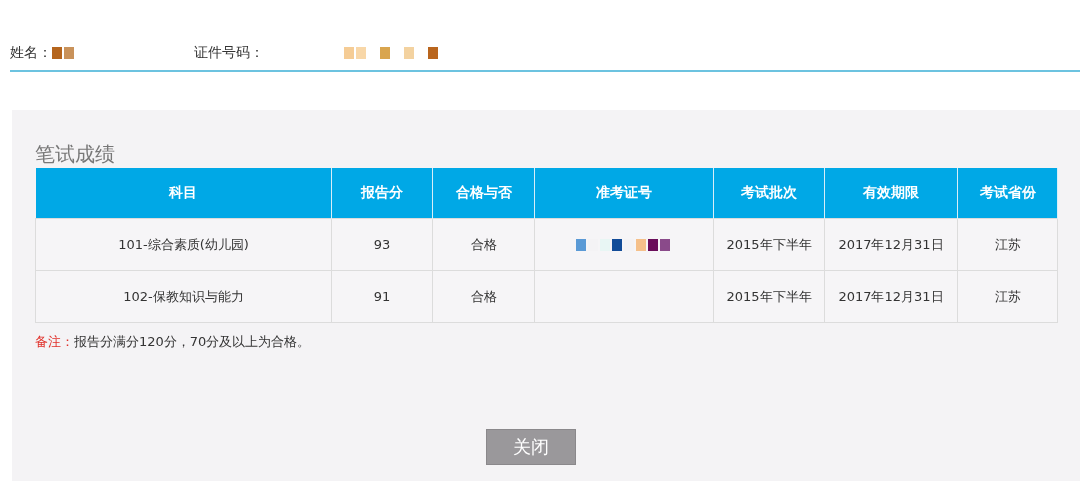 Image resolution: width=1080 pixels, height=481 pixels. I want to click on column-header: 考试省份, so click(1007, 193).